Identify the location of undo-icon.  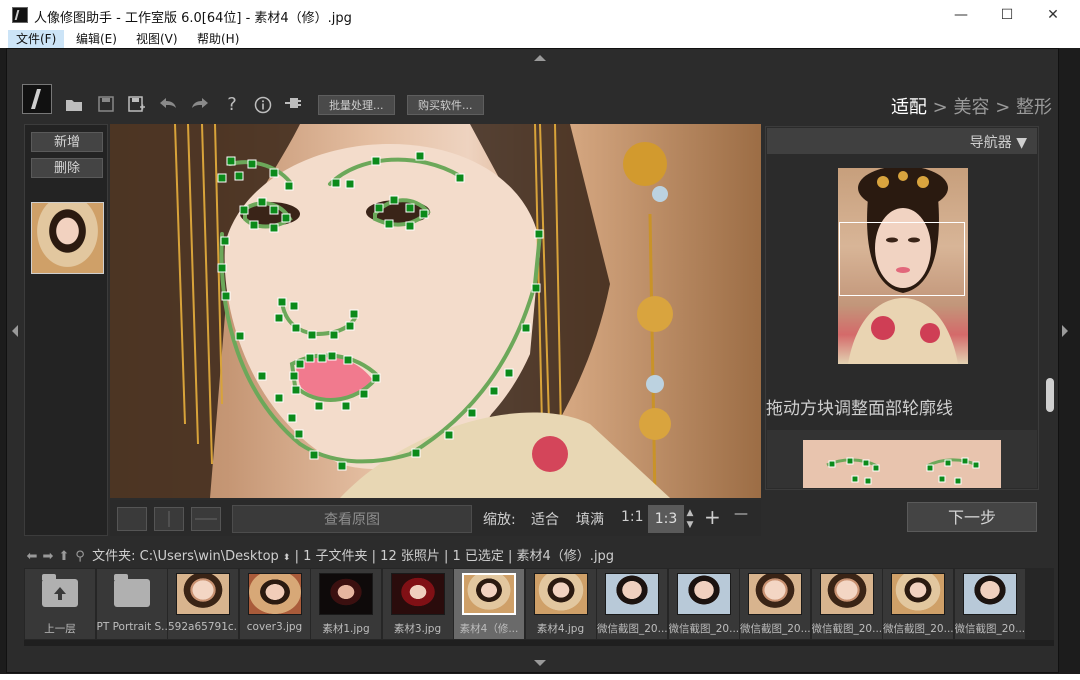
(168, 105).